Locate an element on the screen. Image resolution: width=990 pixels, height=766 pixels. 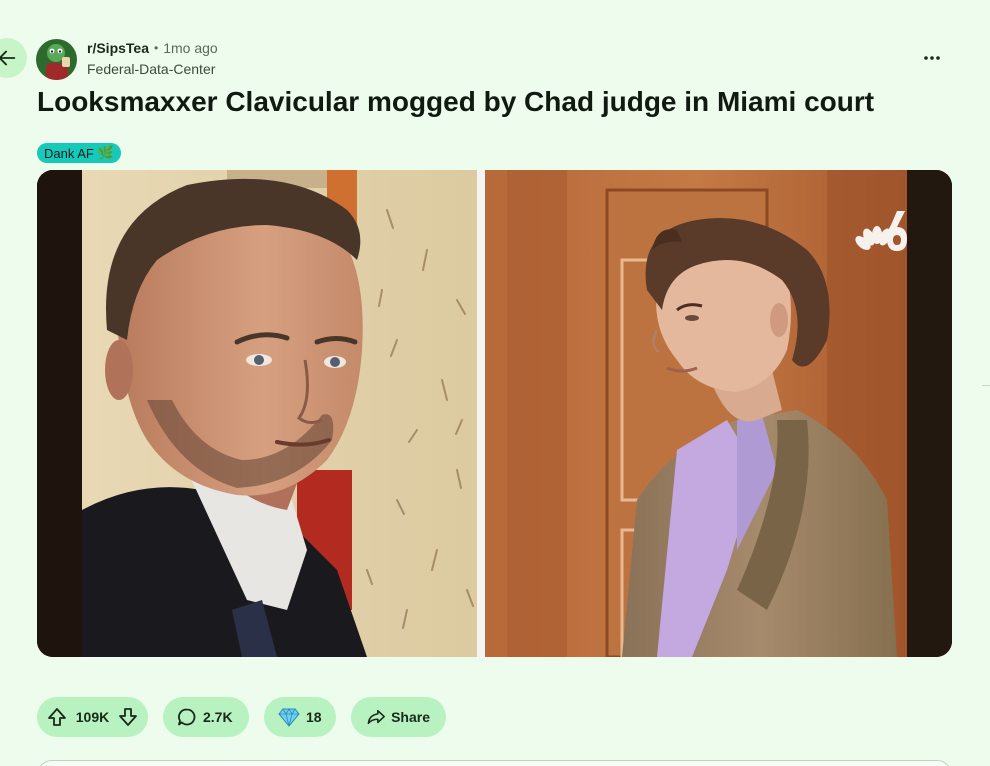
upvote-button is located at coordinates (57, 717).